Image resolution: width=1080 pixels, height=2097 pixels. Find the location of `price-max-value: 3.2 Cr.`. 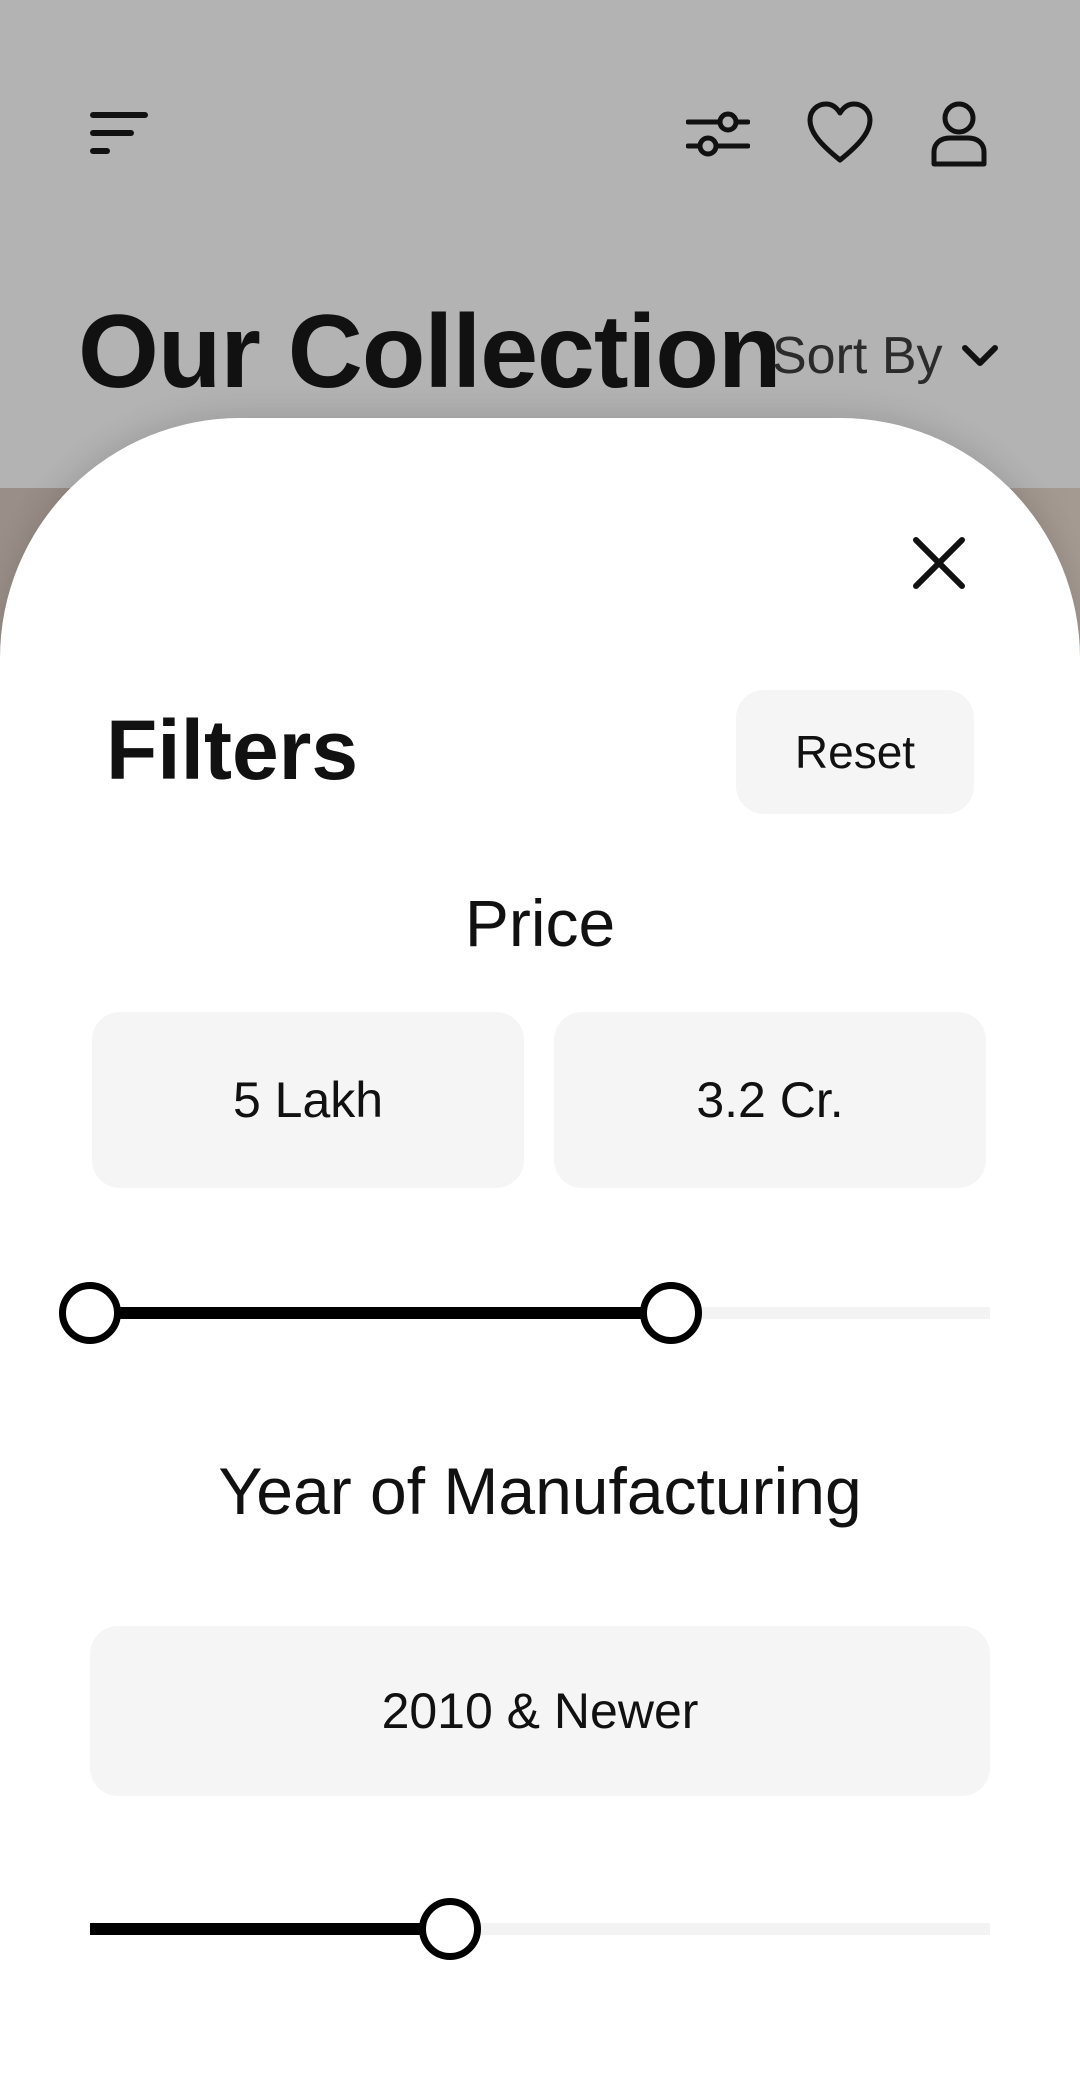

price-max-value: 3.2 Cr. is located at coordinates (770, 1100).